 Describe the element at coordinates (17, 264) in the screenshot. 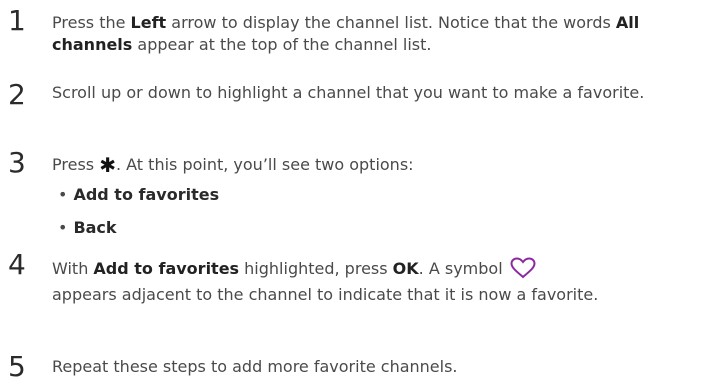

I see `step-number: 4` at that location.